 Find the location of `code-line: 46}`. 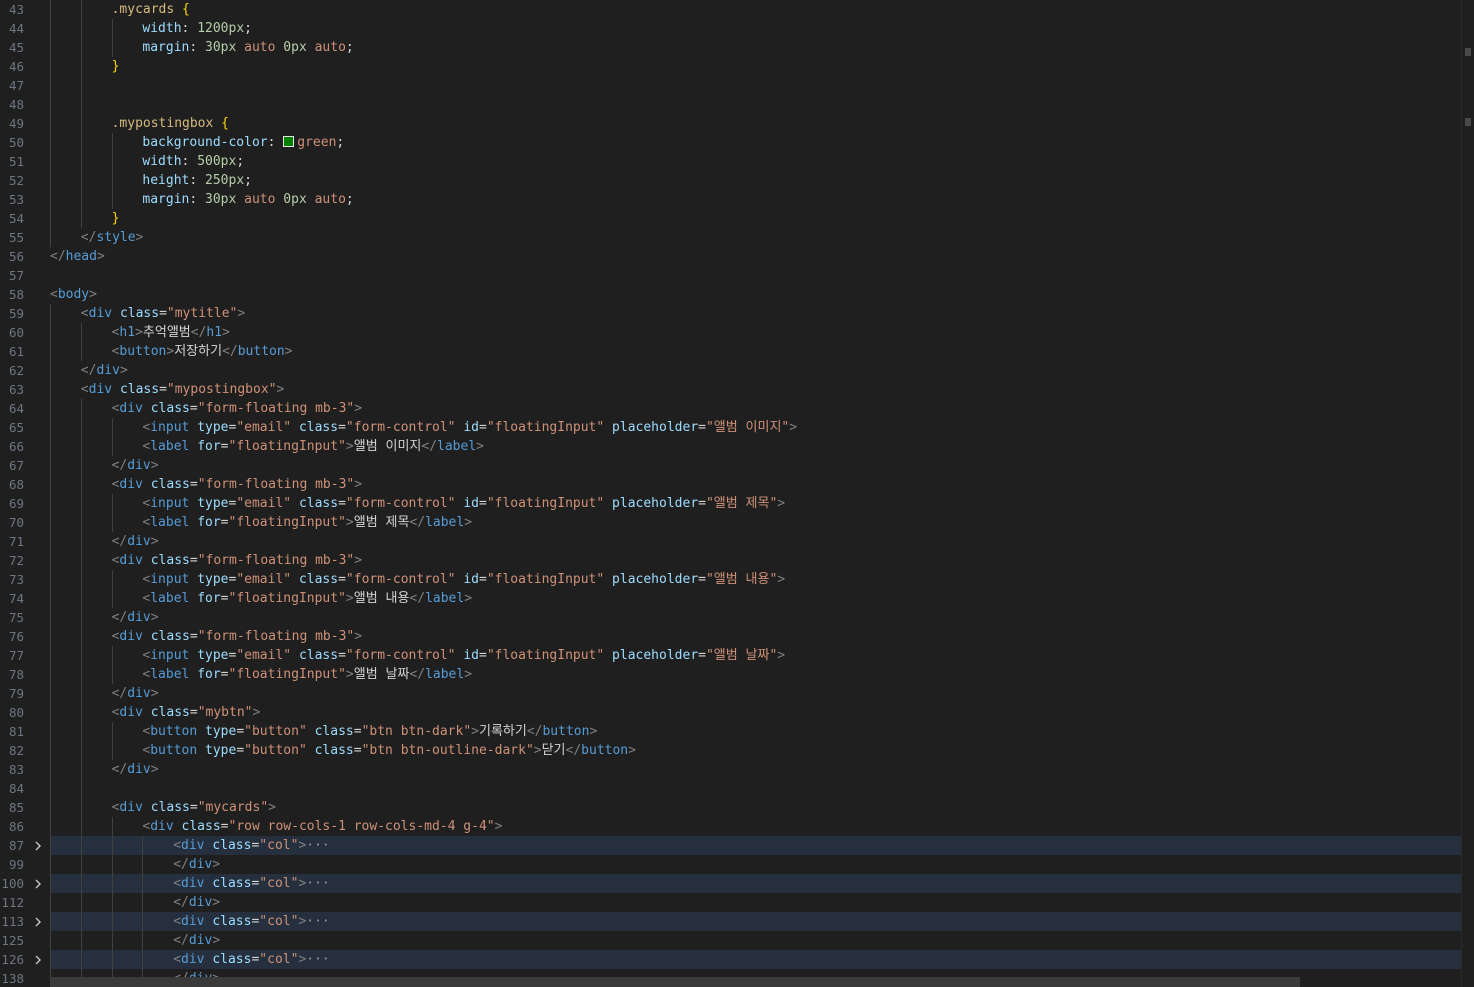

code-line: 46} is located at coordinates (731, 66).